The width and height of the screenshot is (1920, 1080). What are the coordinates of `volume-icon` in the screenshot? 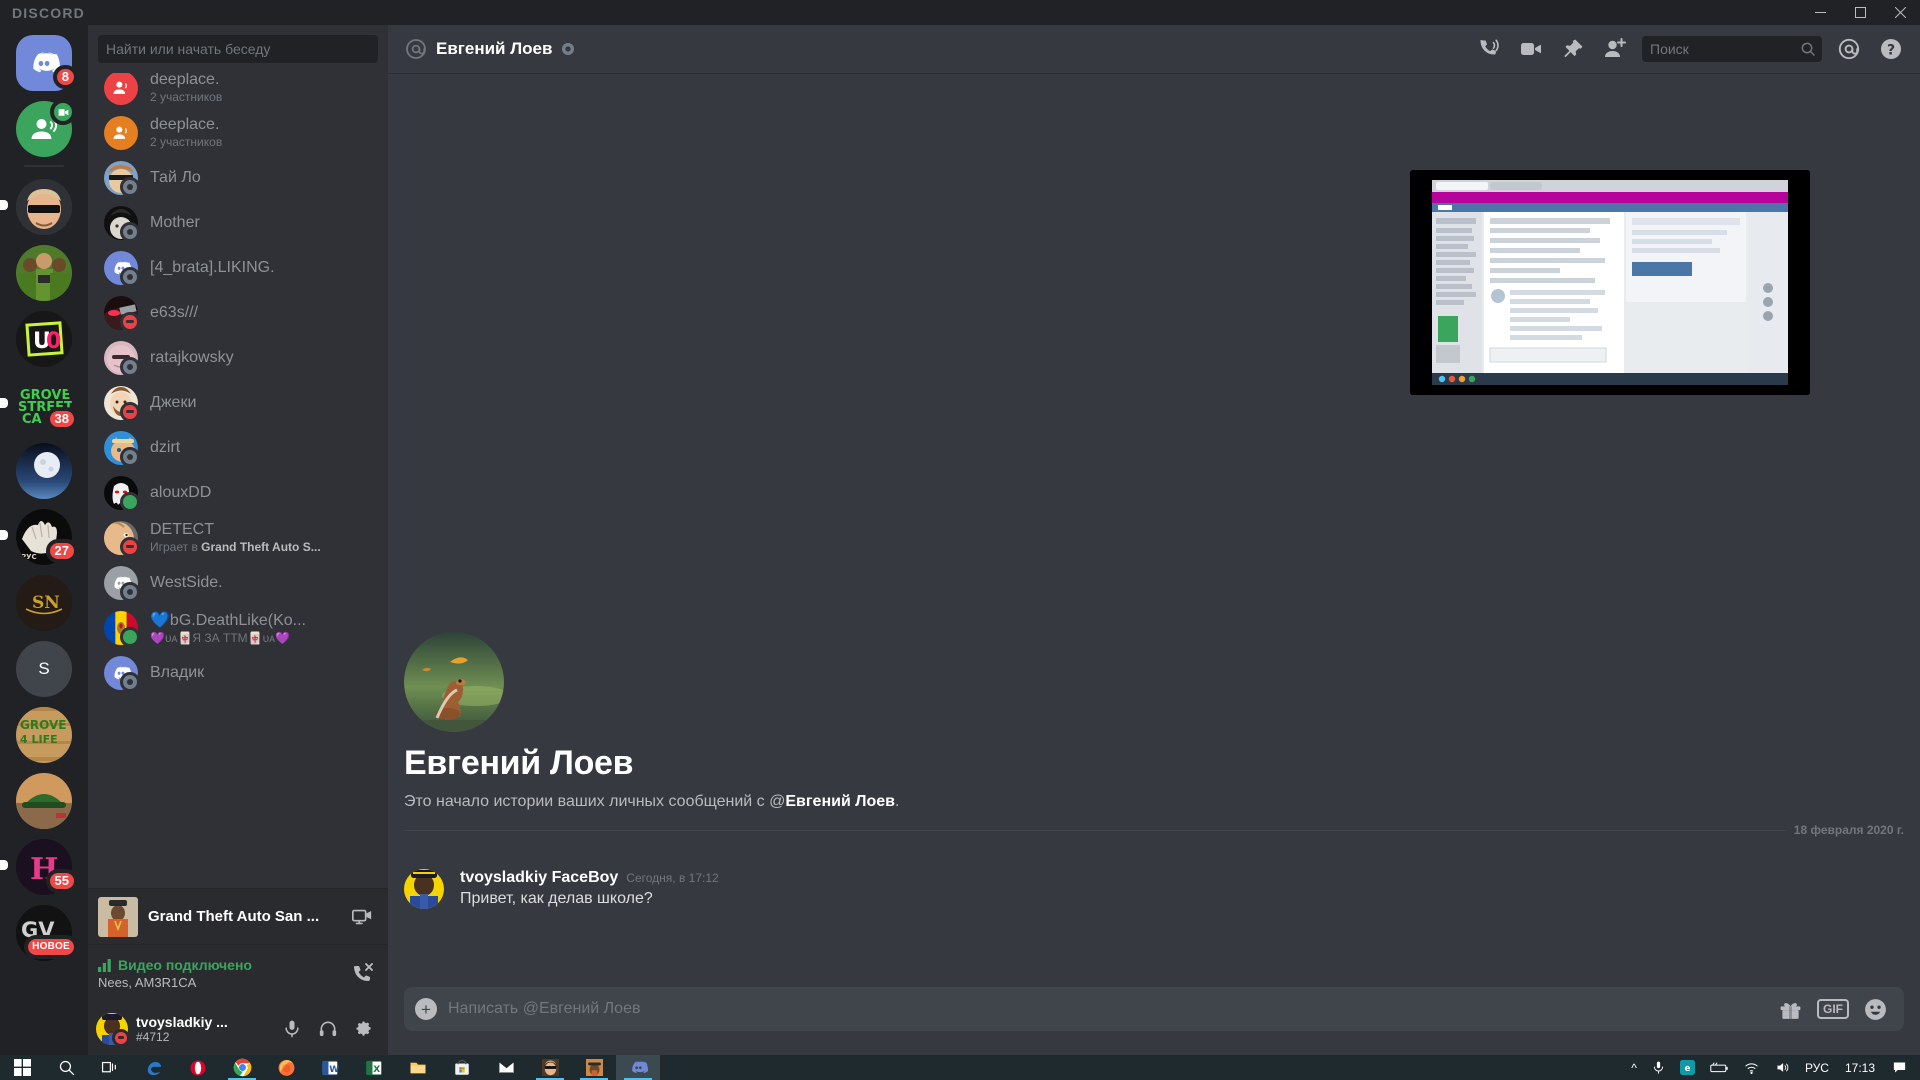 It's located at (1782, 1067).